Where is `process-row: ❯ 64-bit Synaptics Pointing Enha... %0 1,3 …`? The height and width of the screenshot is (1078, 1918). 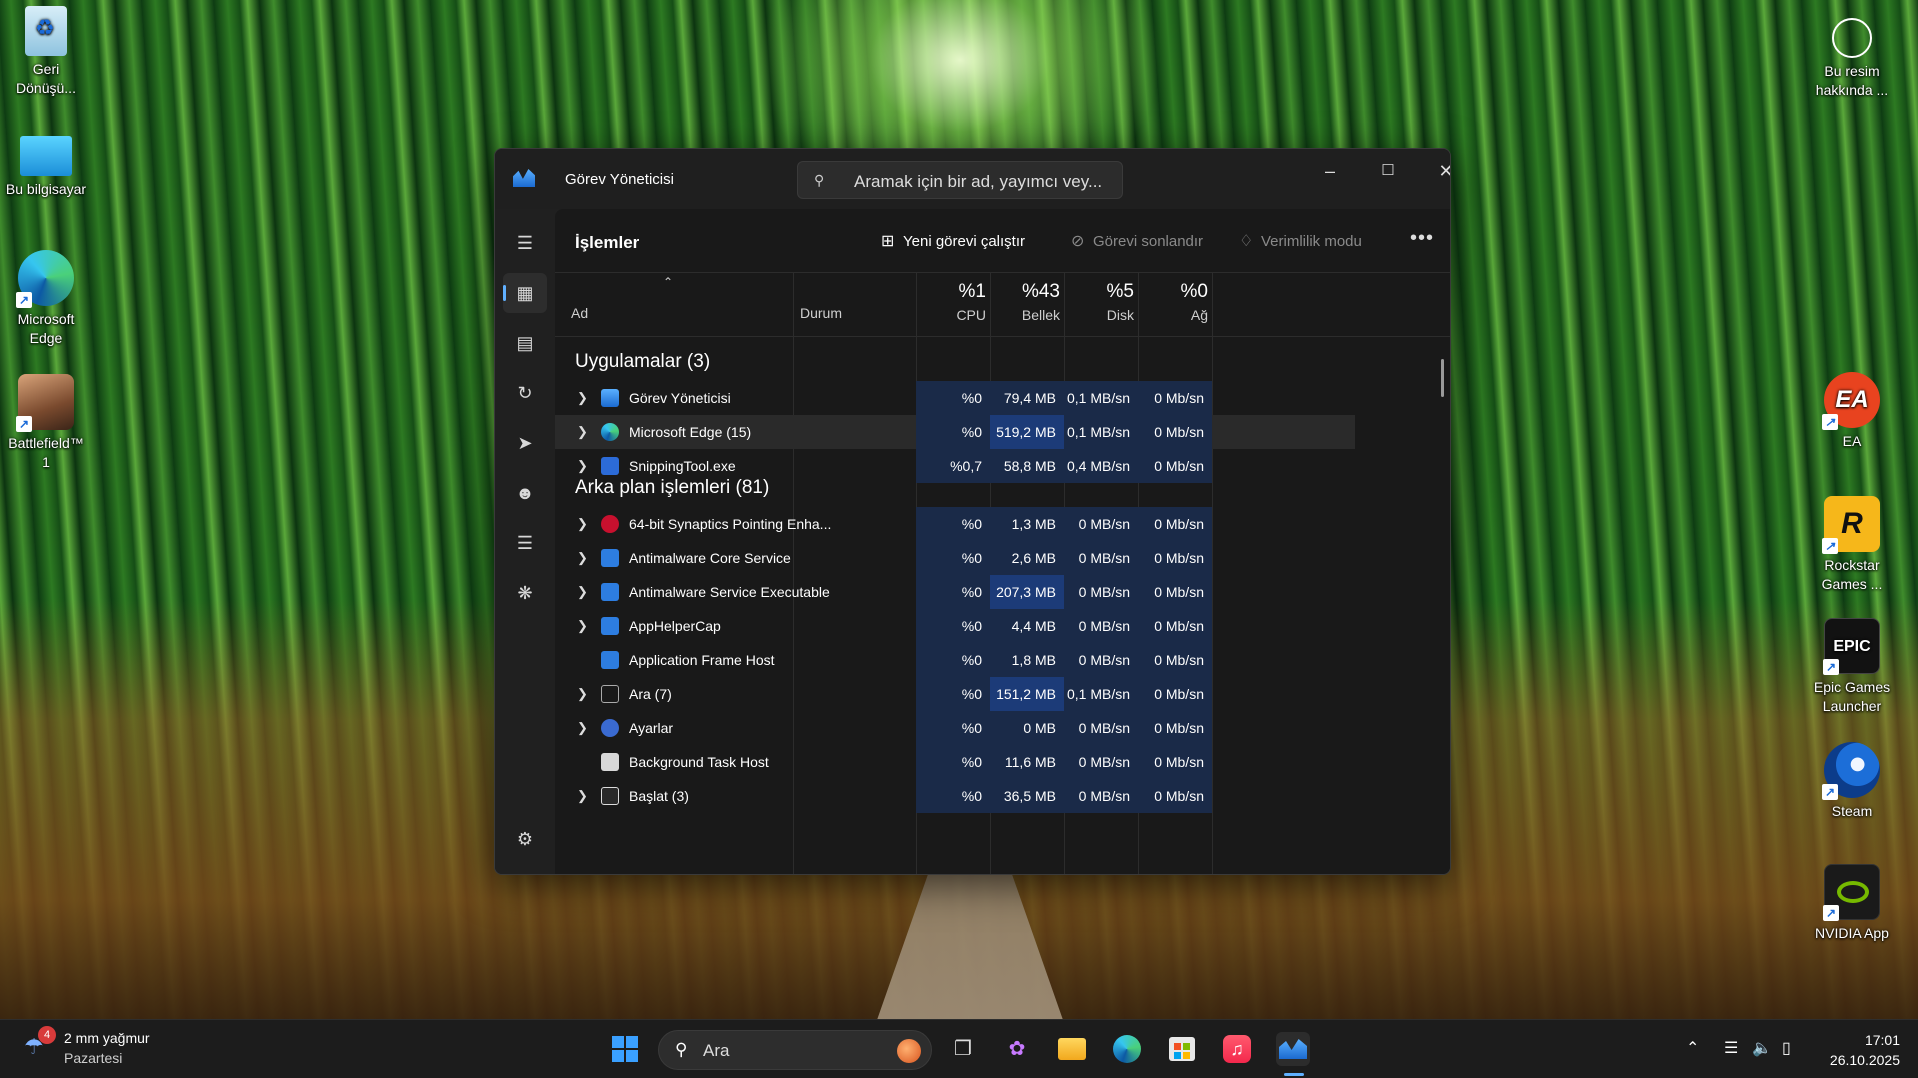 process-row: ❯ 64-bit Synaptics Pointing Enha... %0 1,3 … is located at coordinates (955, 524).